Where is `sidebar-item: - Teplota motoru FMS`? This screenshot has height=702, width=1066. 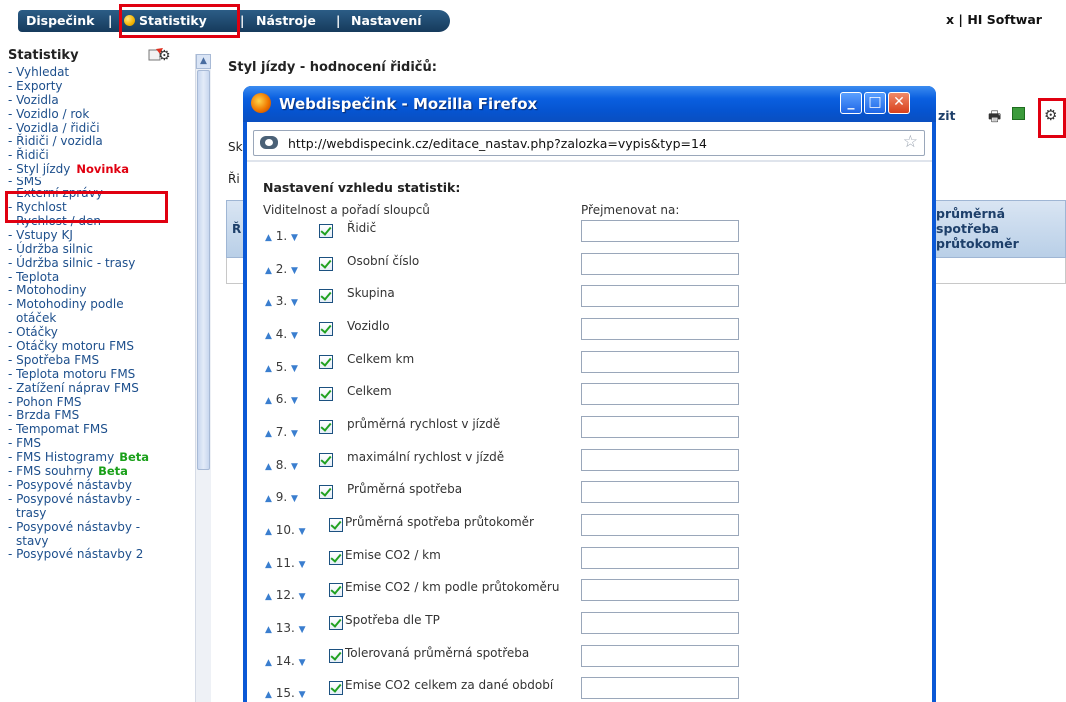
sidebar-item: - Teplota motoru FMS is located at coordinates (100, 374).